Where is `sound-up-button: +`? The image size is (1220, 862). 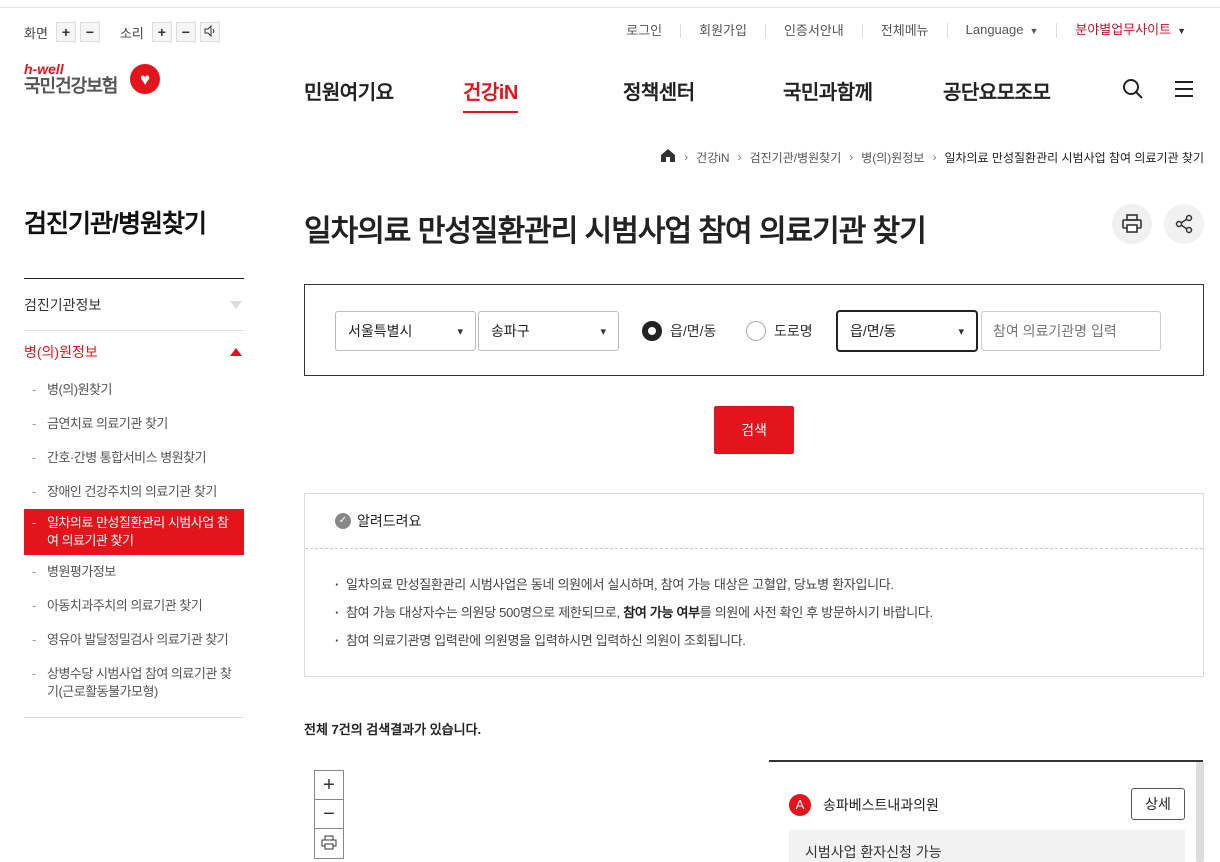 sound-up-button: + is located at coordinates (161, 32).